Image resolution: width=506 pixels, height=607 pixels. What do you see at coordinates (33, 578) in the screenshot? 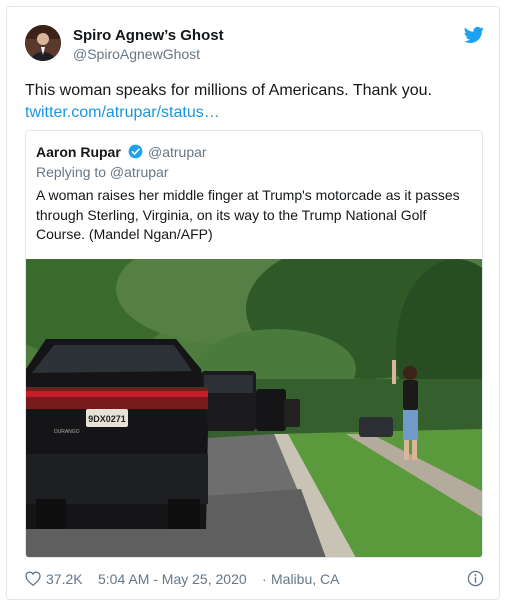
I see `heart-icon` at bounding box center [33, 578].